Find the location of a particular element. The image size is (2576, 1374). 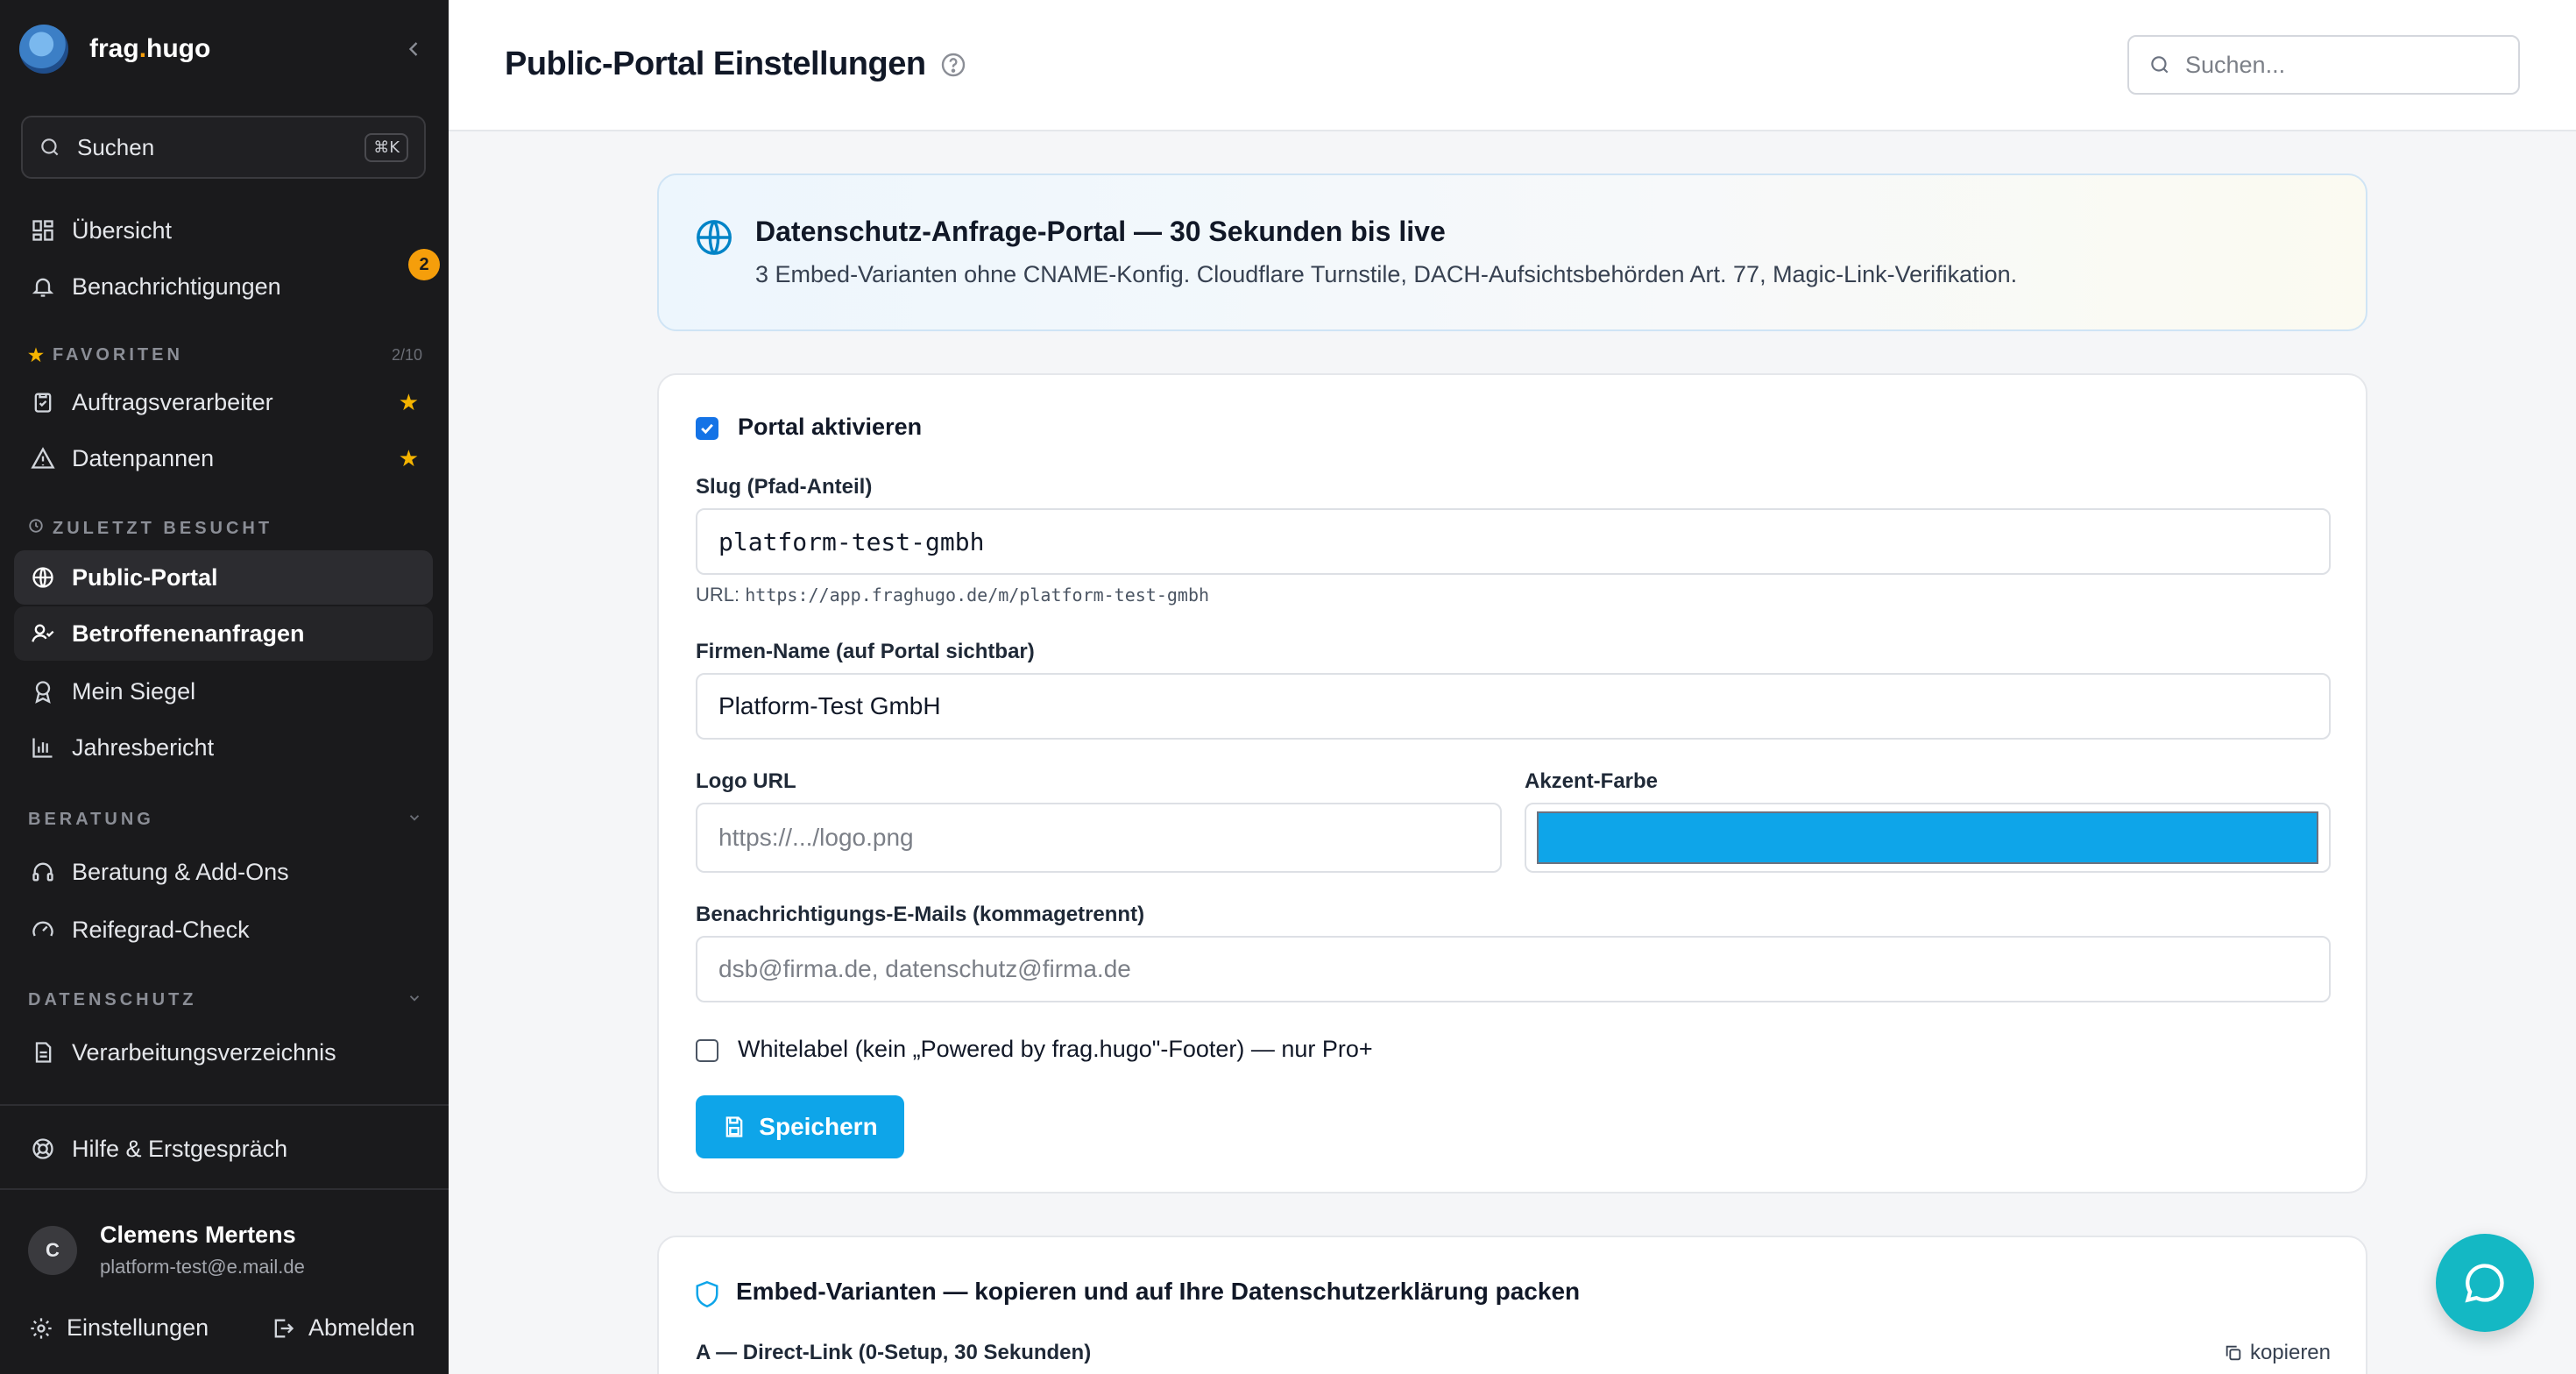

logout-link: Abmelden is located at coordinates (342, 1328).